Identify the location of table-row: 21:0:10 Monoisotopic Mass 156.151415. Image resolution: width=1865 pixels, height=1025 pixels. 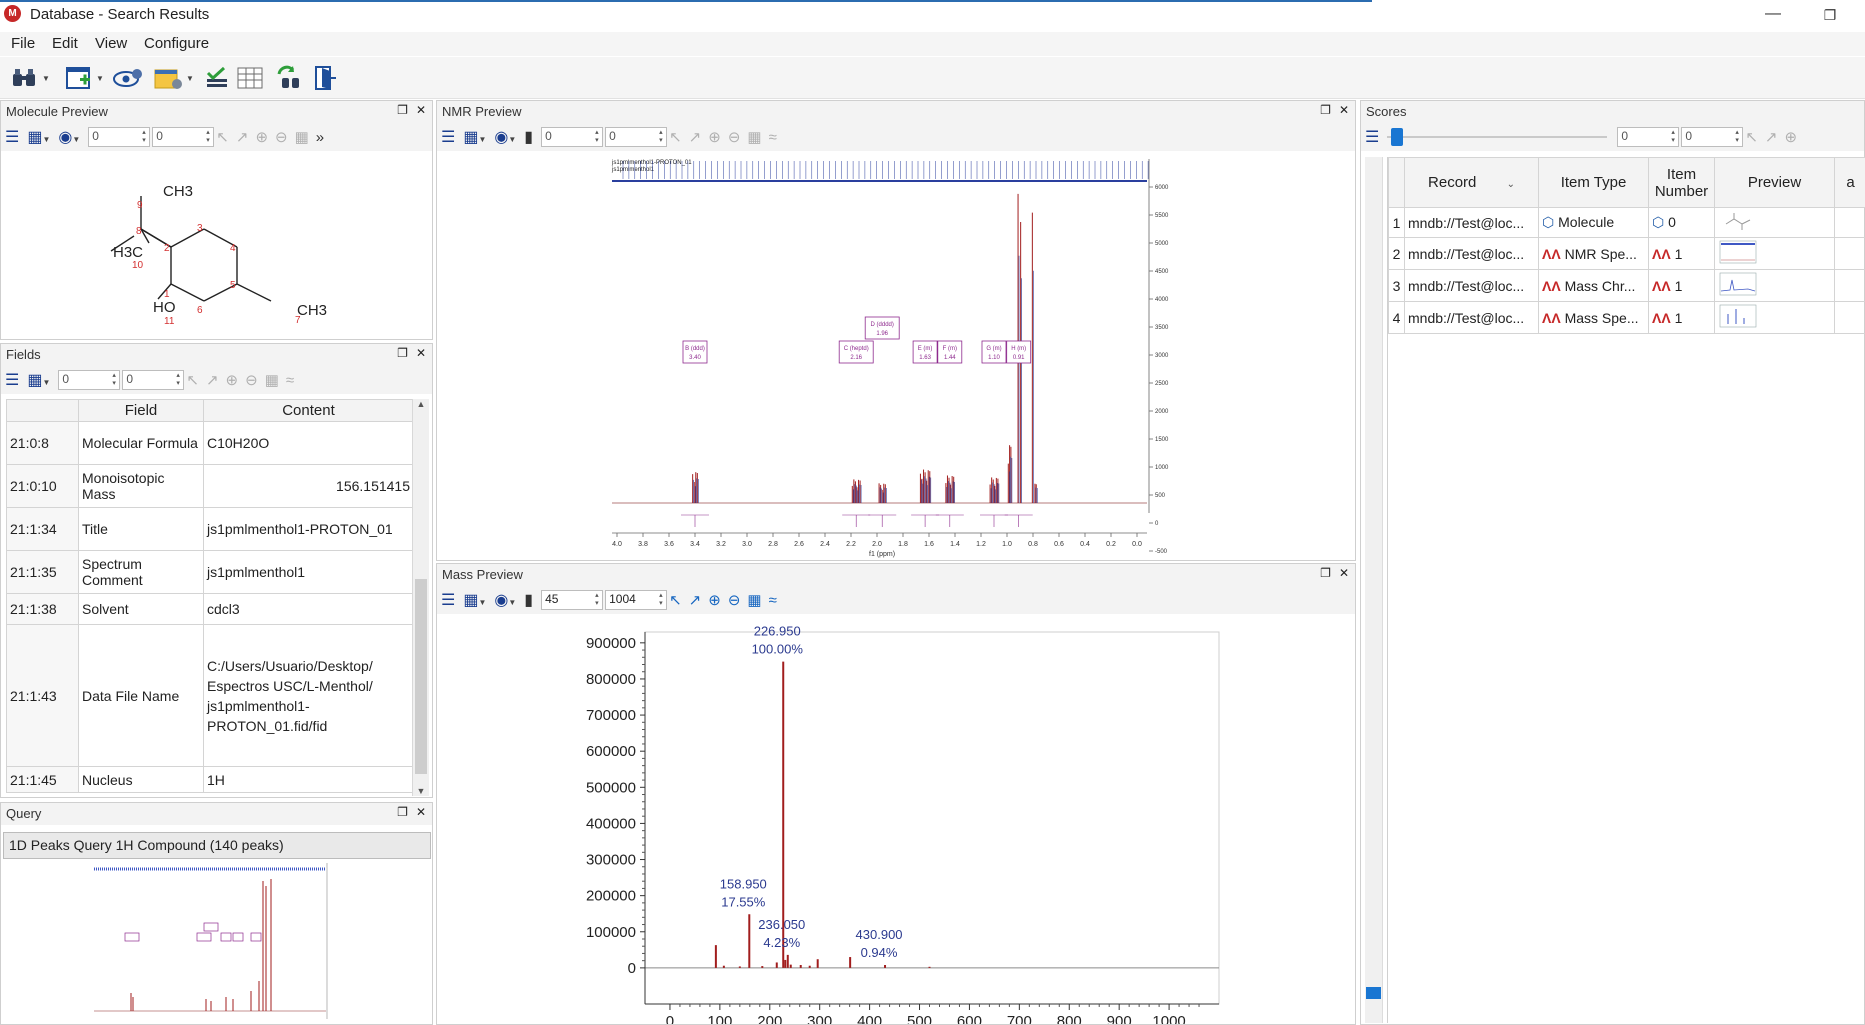
(210, 486).